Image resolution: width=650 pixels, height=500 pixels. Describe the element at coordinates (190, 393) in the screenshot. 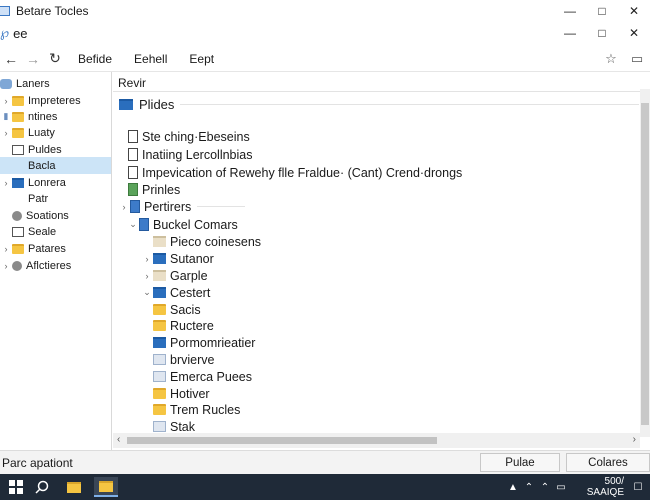

I see `tree-item-label: Hotiver` at that location.